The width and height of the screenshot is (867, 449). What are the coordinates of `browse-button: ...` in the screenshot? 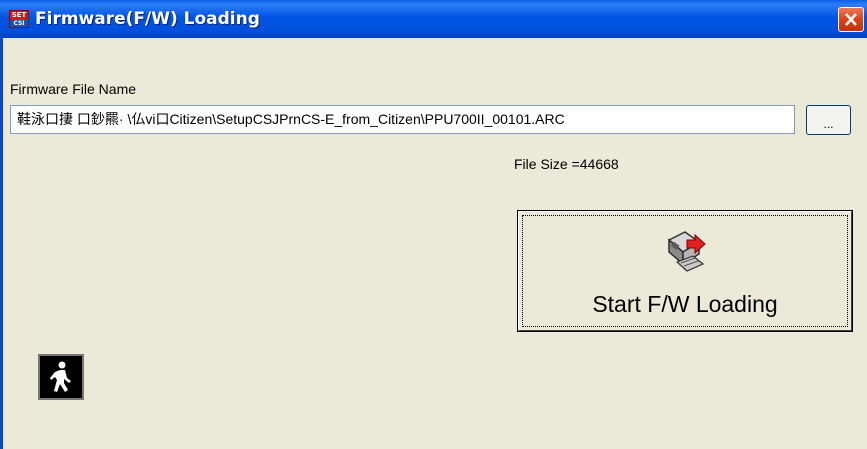 It's located at (828, 120).